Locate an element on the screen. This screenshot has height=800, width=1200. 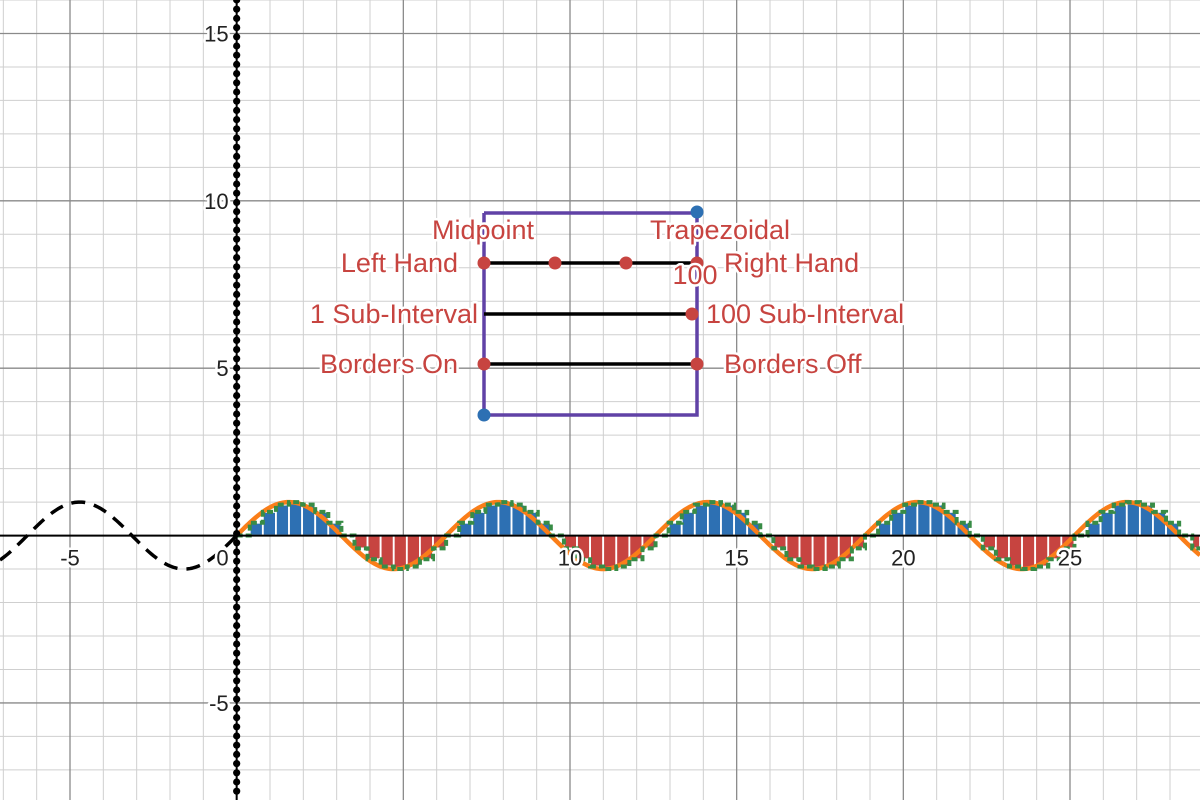
panel-drag-handle-bottom-left is located at coordinates (484, 415).